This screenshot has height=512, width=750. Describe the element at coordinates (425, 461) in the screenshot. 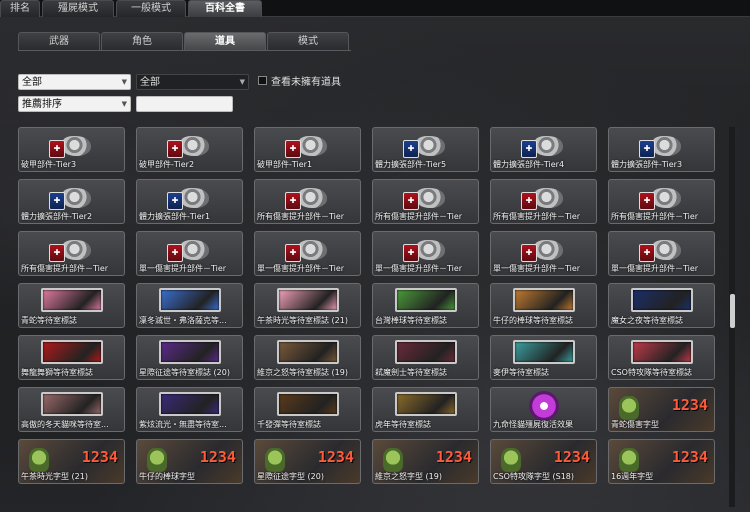

I see `item-card: 1234 維京之怒字型 (19)` at that location.